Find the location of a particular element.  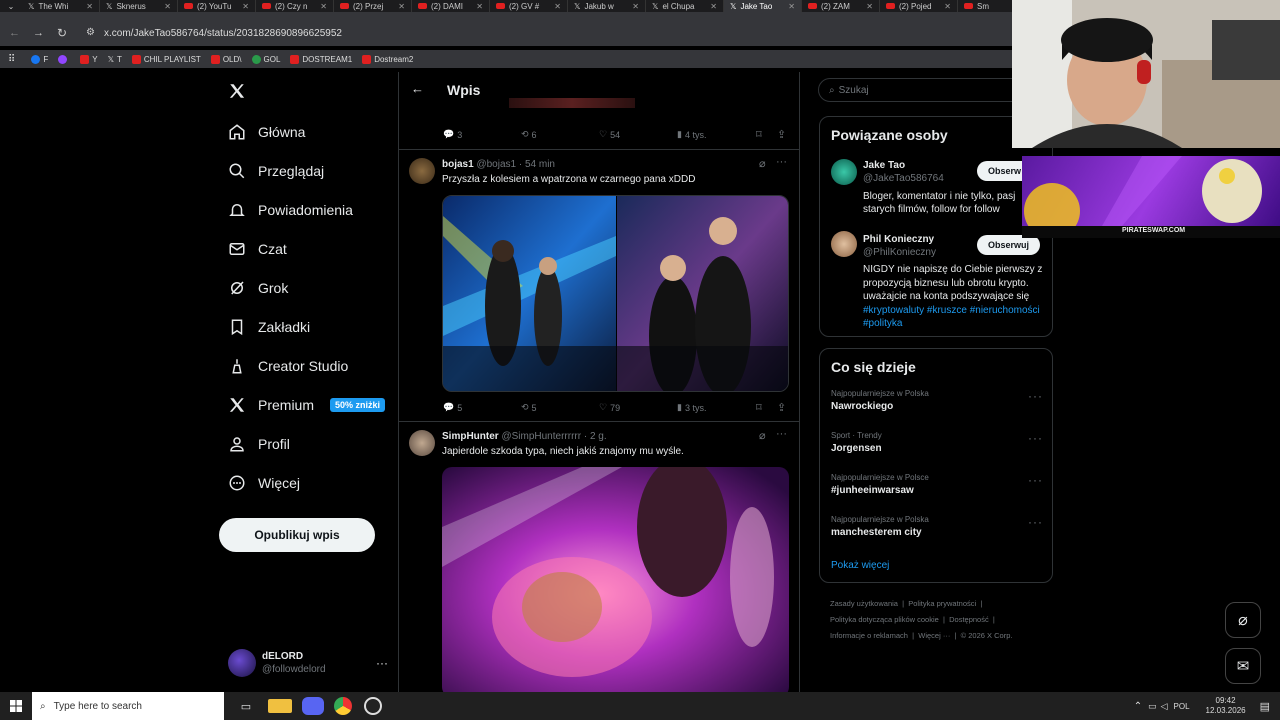

footer-link: Polityka prywatności is located at coordinates (942, 603).